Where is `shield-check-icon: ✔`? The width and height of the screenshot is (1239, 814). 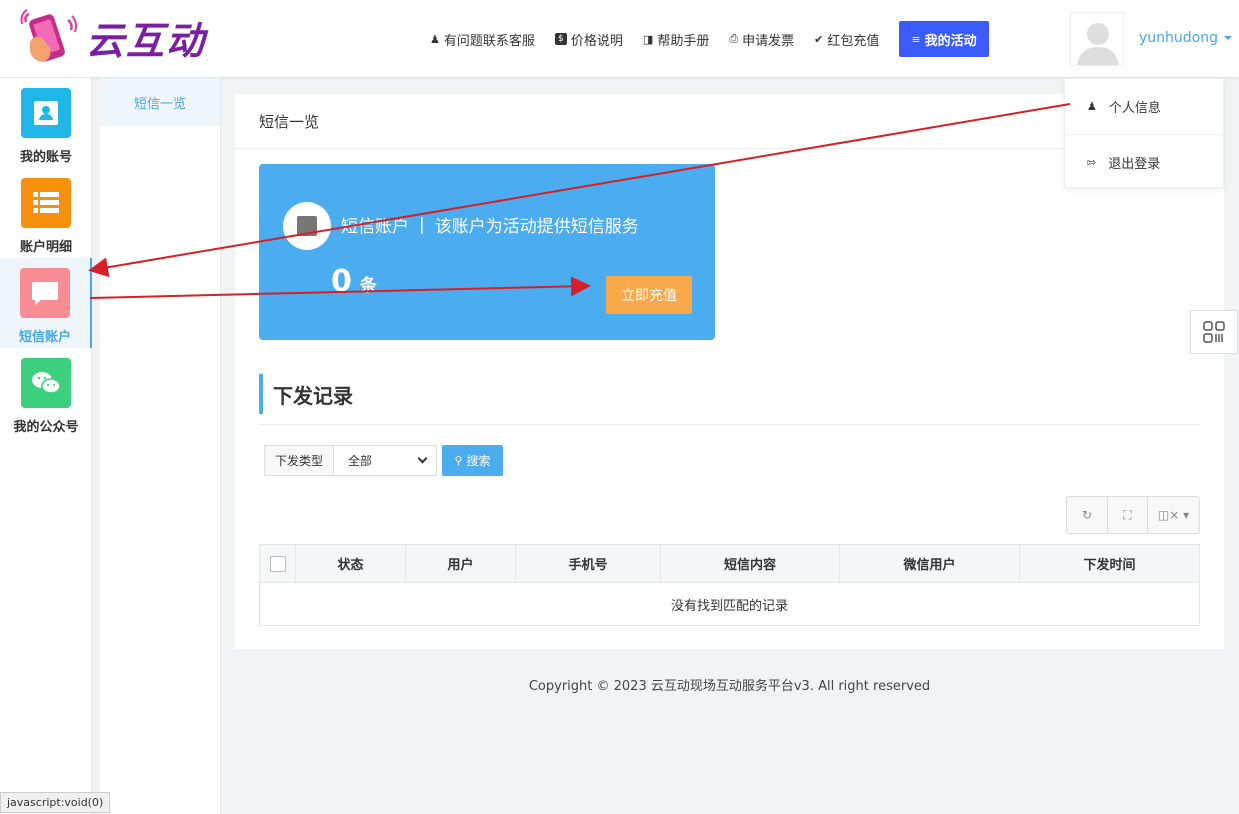 shield-check-icon: ✔ is located at coordinates (819, 39).